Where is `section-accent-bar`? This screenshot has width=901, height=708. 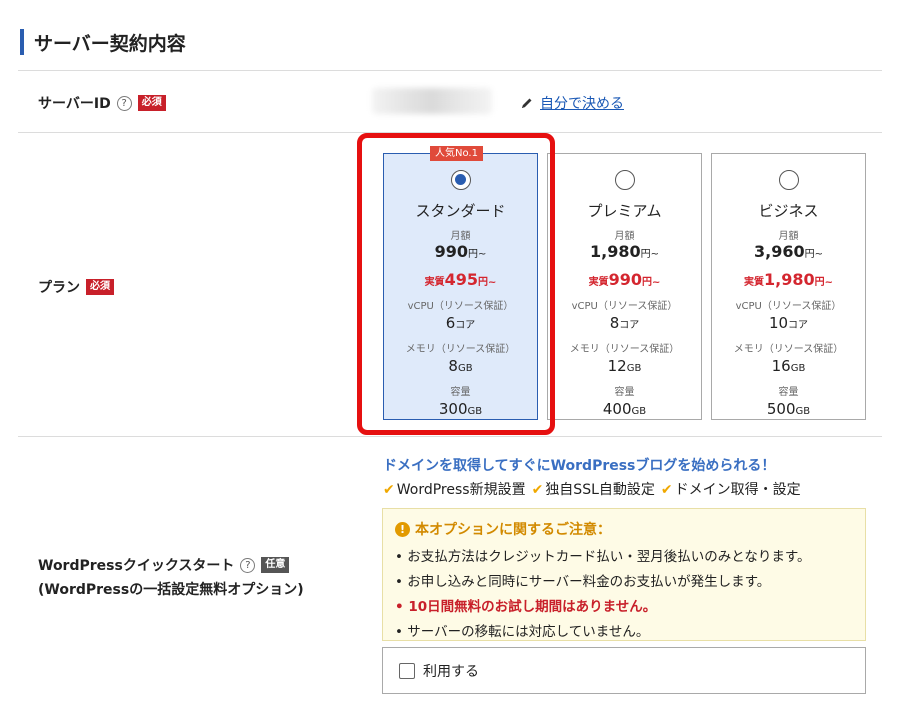 section-accent-bar is located at coordinates (22, 42).